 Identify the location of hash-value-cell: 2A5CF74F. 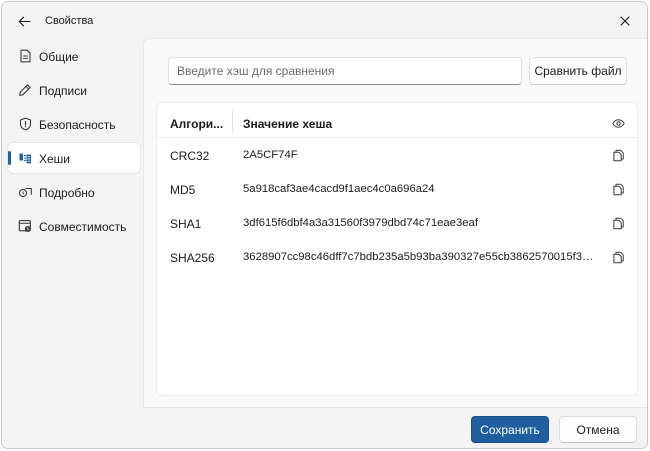
(270, 155).